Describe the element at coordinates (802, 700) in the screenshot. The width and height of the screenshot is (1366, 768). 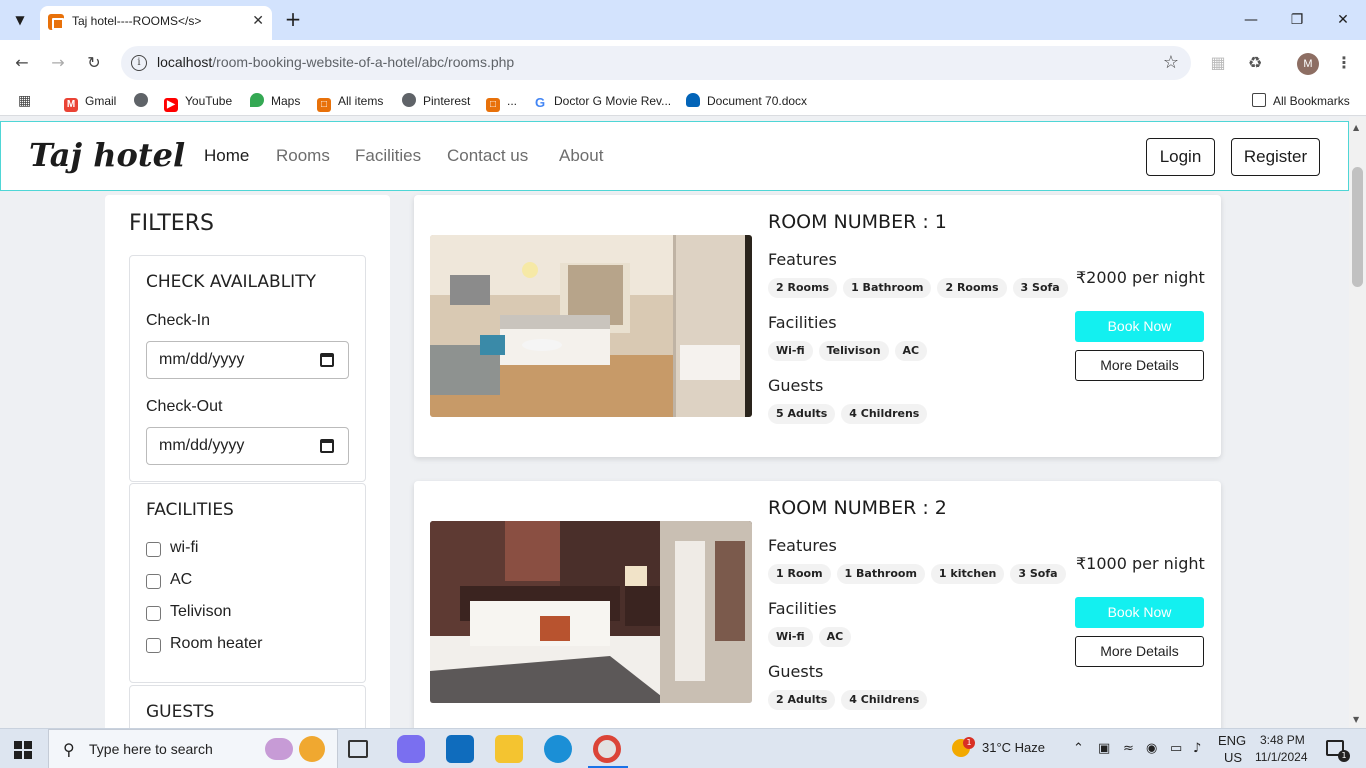
I see `guest-badge: 2 Adults` at that location.